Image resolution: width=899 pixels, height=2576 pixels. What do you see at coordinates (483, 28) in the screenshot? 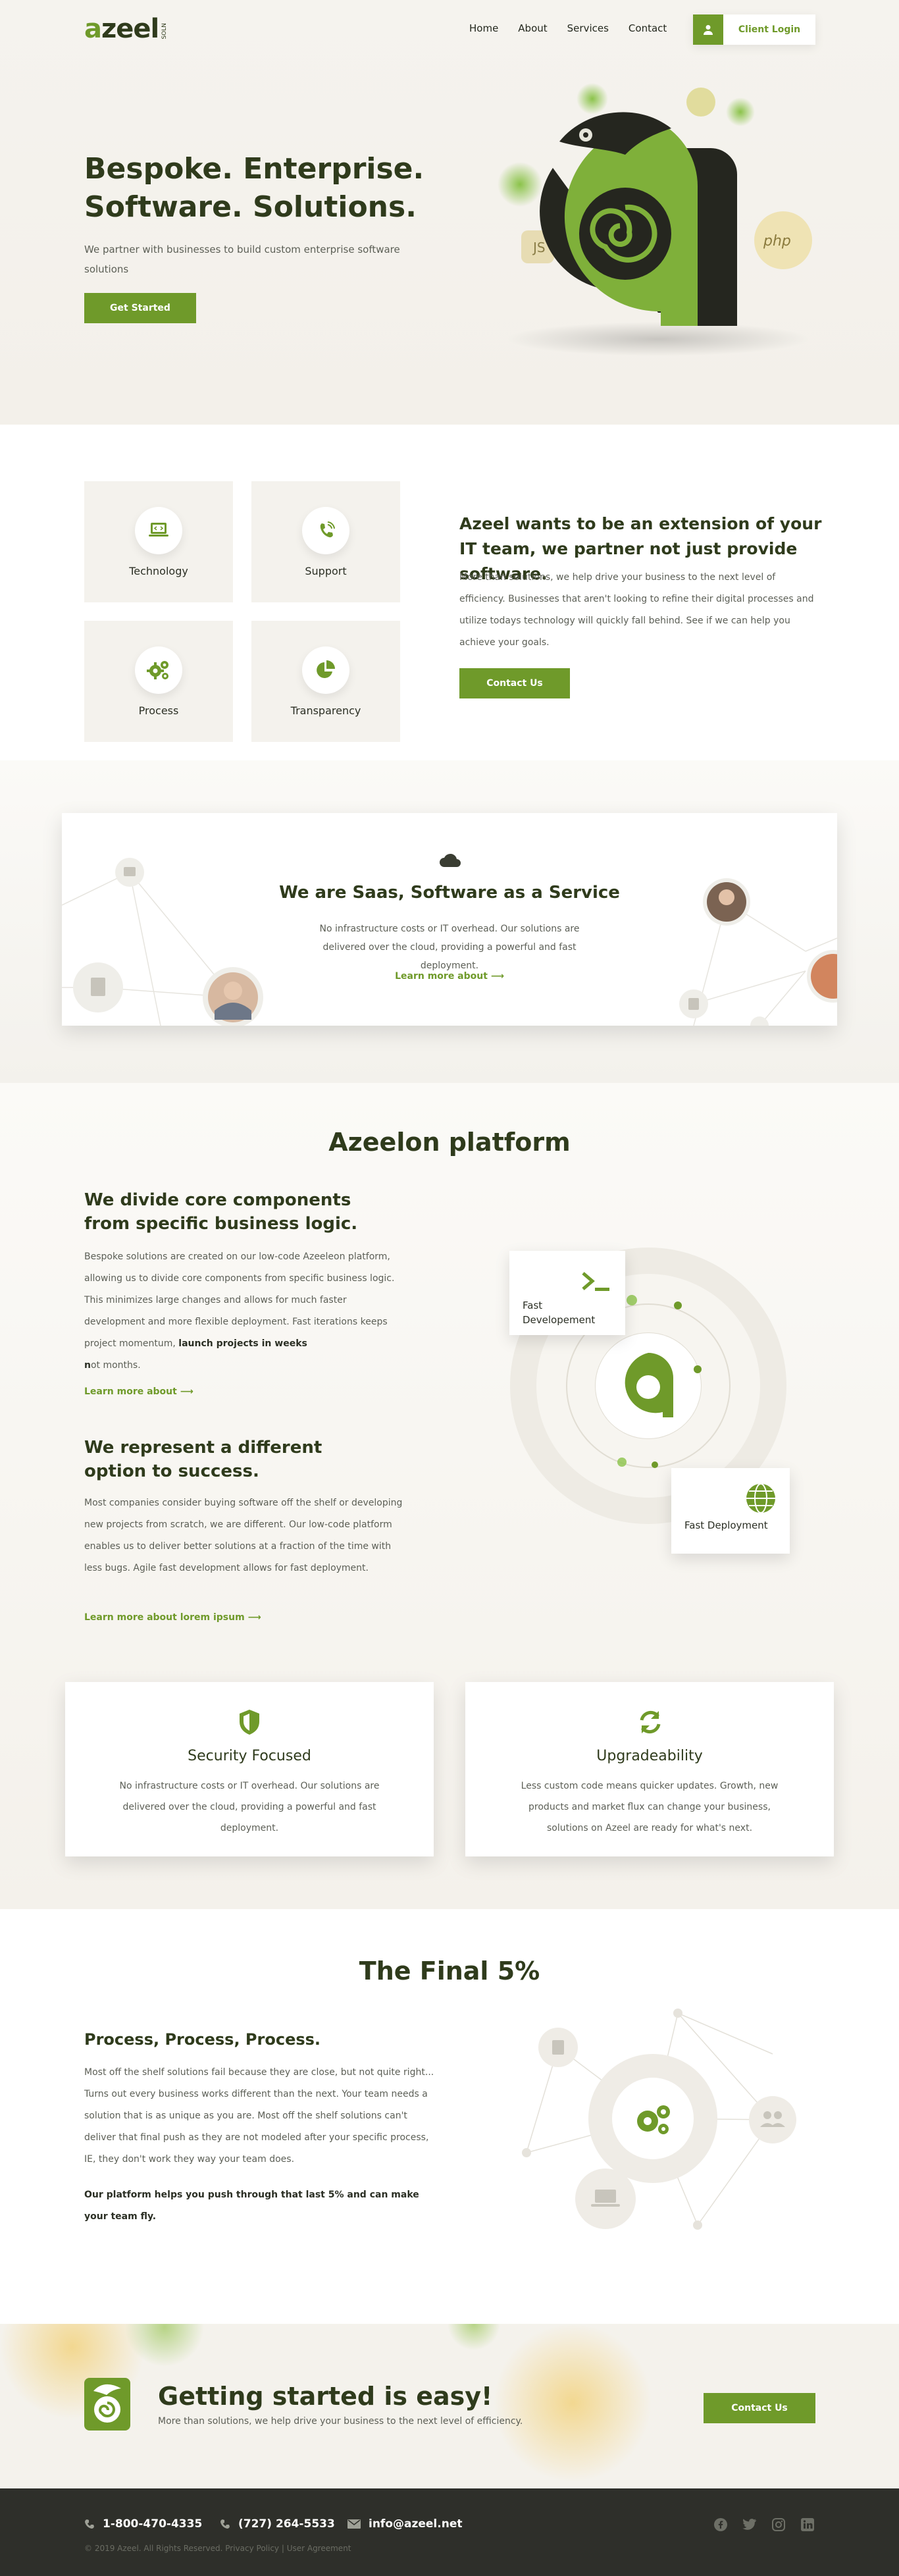
I see `nav-home: Home` at bounding box center [483, 28].